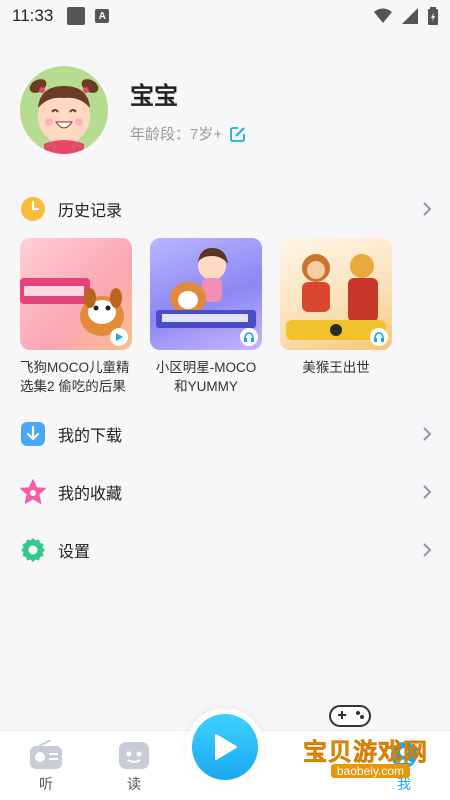 Image resolution: width=450 pixels, height=800 pixels. I want to click on history-card-title: 飞狗MOCO儿童精选集2 偷吃的后果, so click(75, 377).